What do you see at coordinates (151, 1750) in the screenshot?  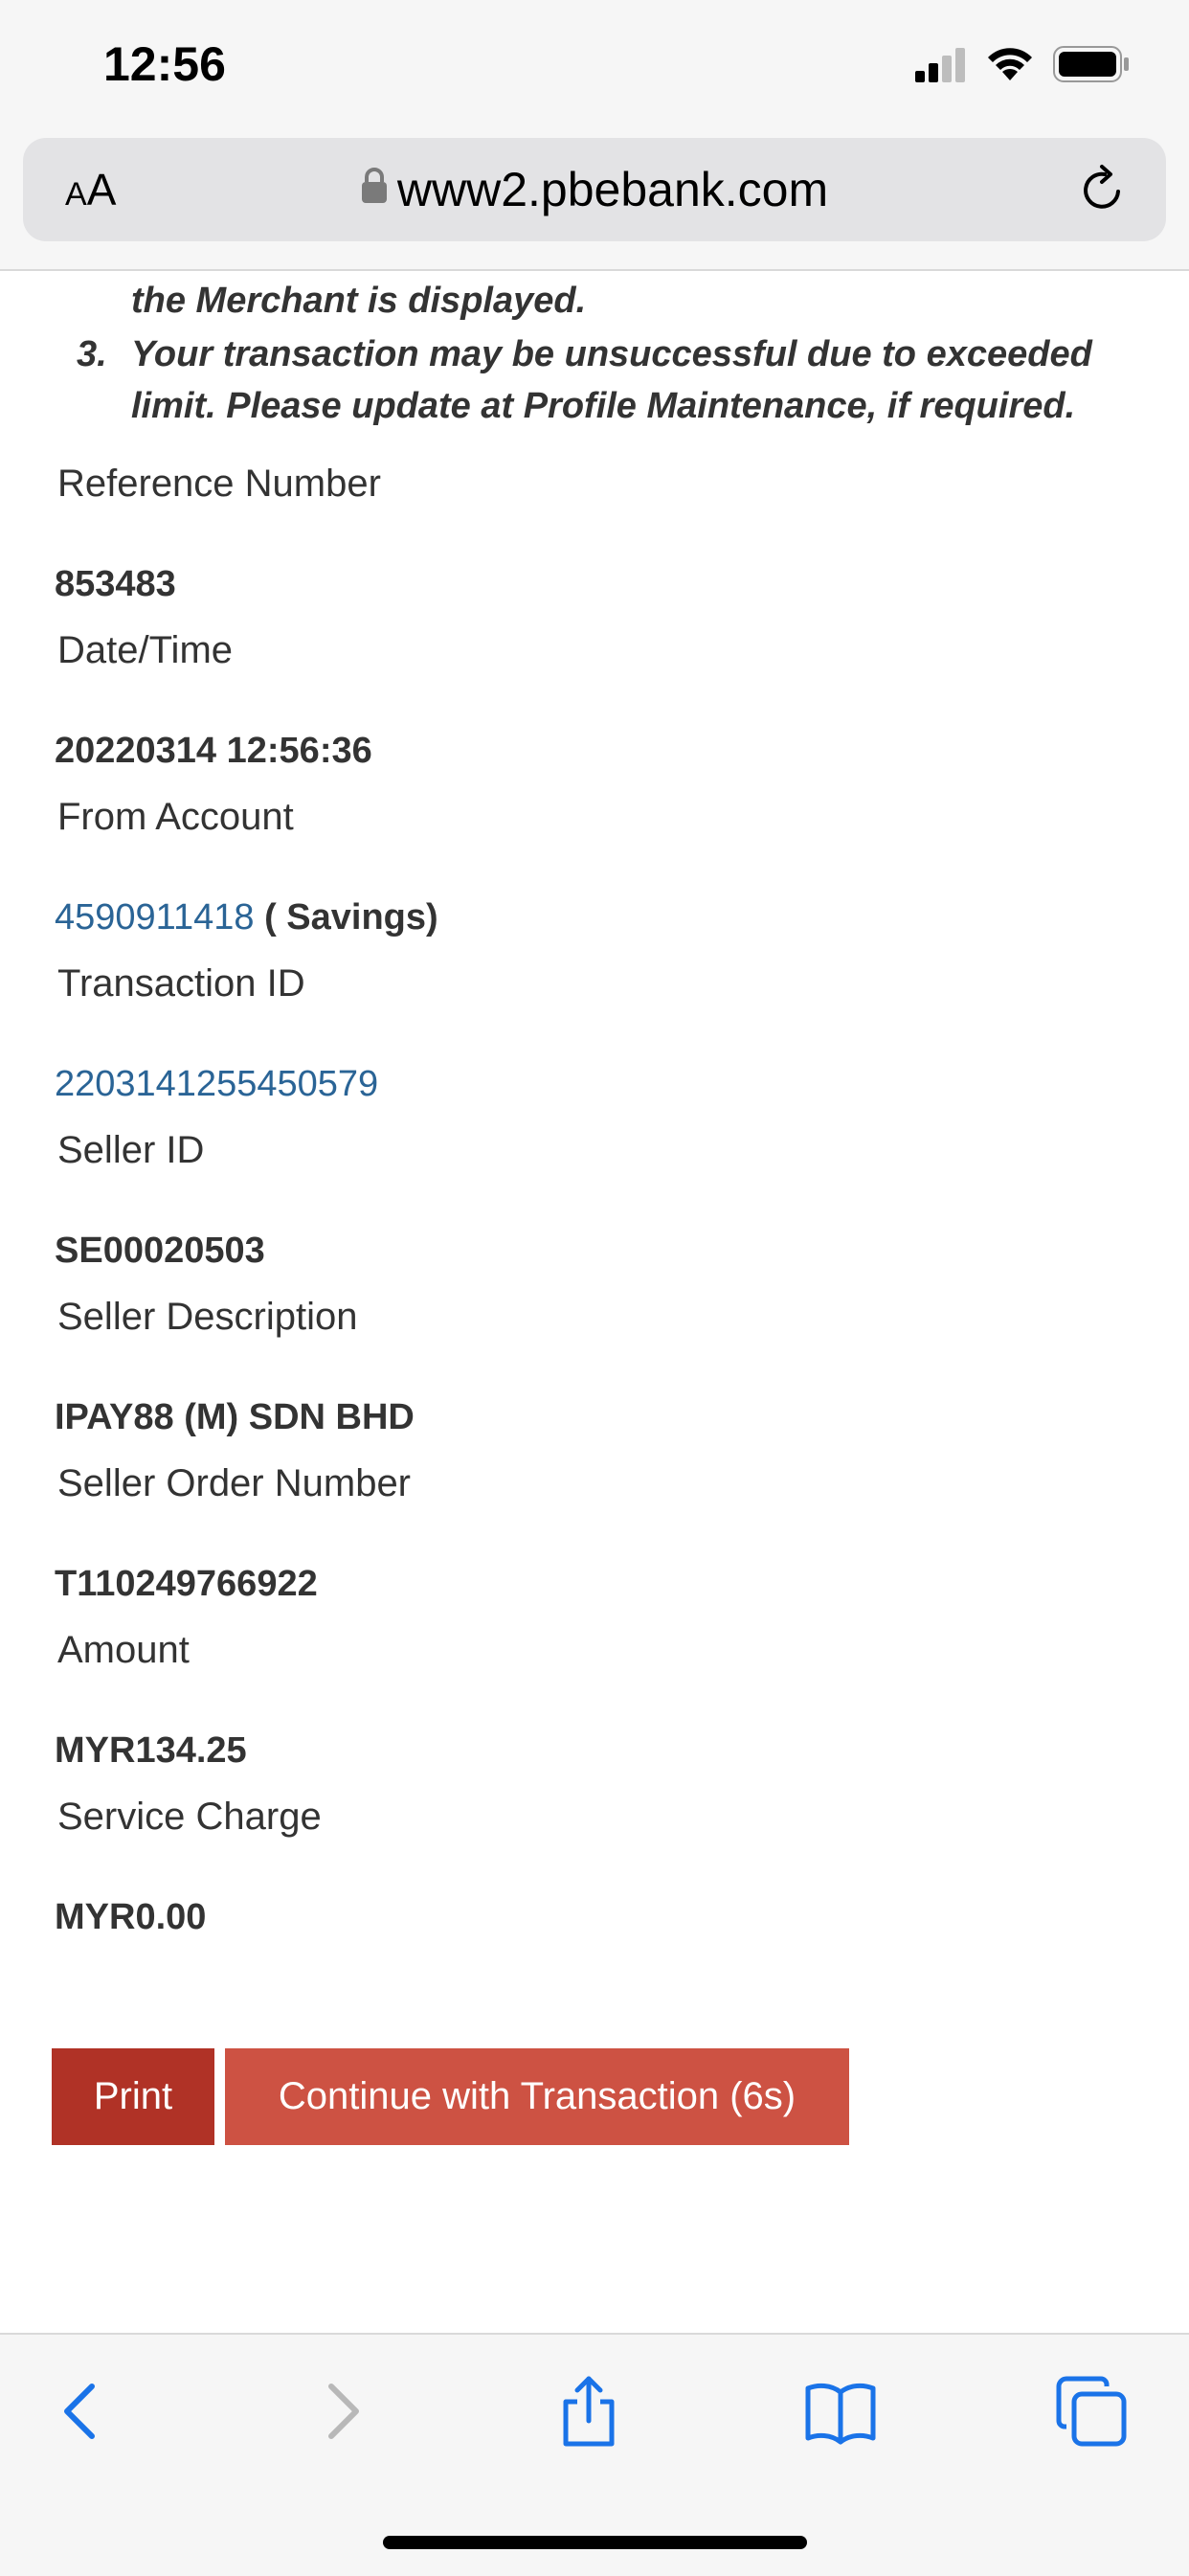 I see `amount-value: MYR134.25` at bounding box center [151, 1750].